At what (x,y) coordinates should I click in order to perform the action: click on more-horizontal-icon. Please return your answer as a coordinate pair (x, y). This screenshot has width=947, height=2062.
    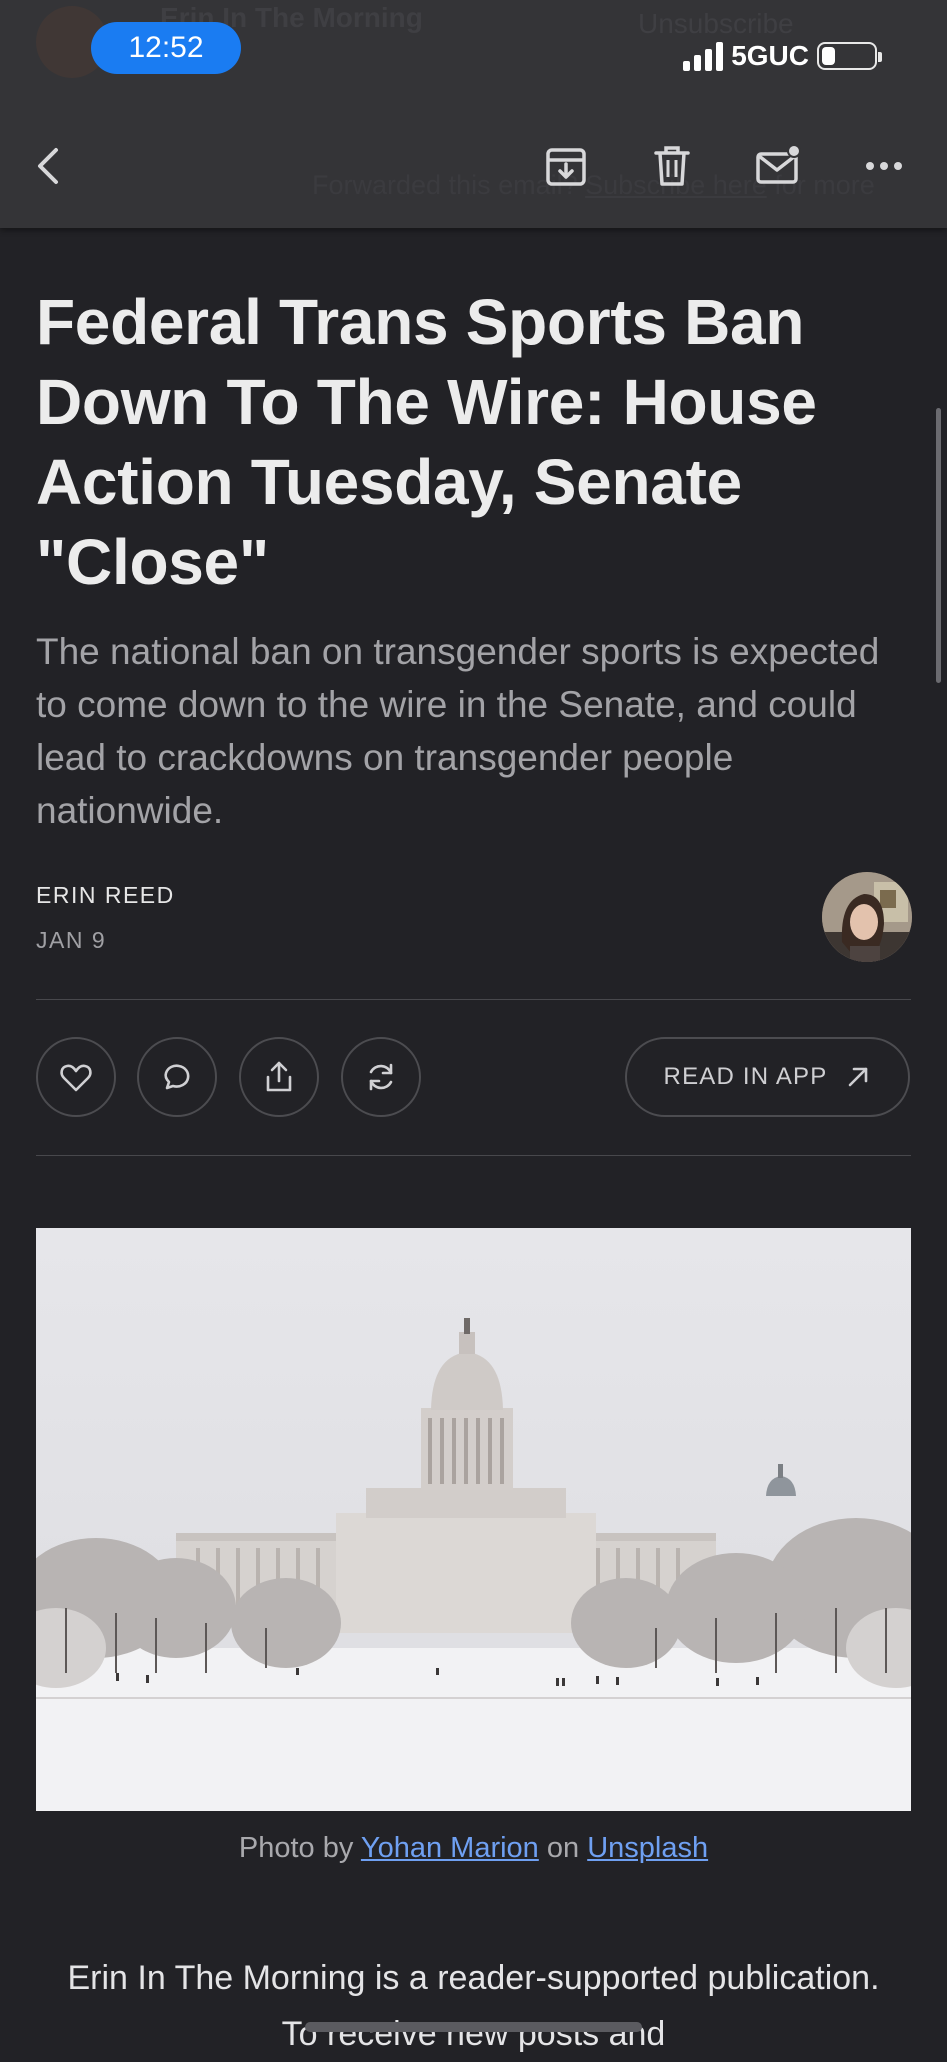
    Looking at the image, I should click on (884, 166).